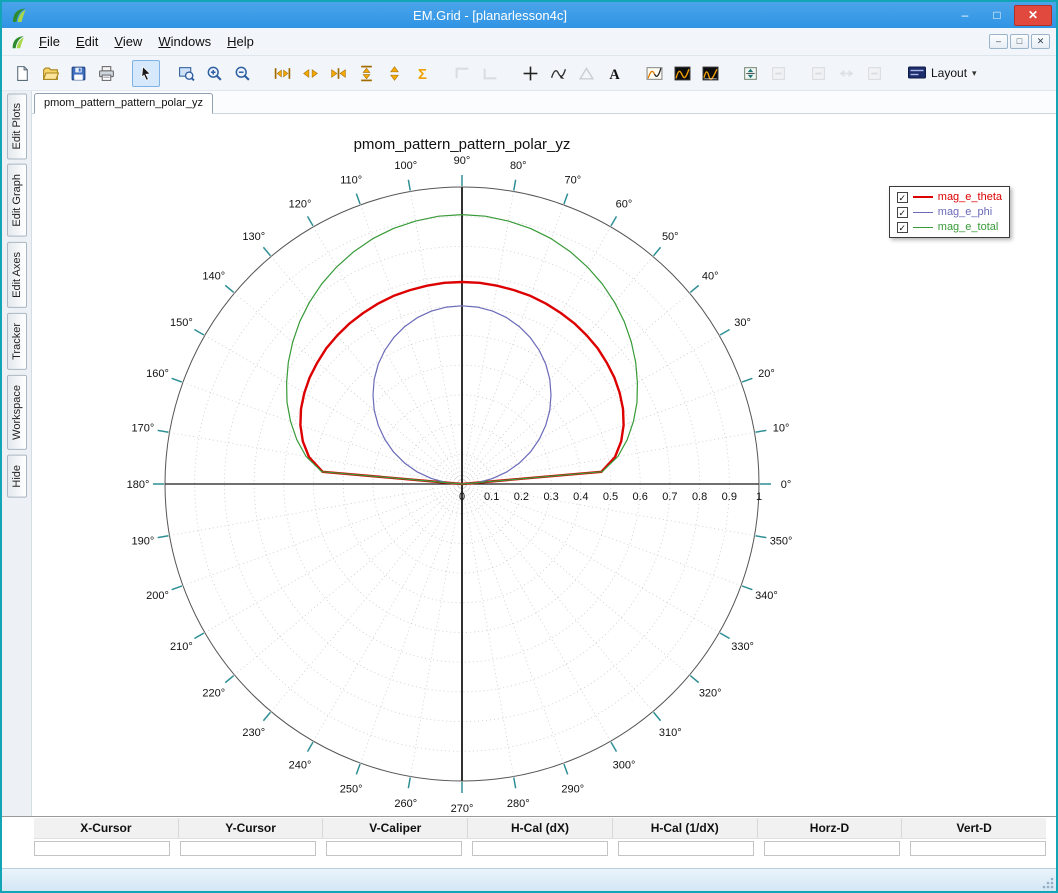  Describe the element at coordinates (422, 73) in the screenshot. I see `autoscale-sum-button: Σ` at that location.